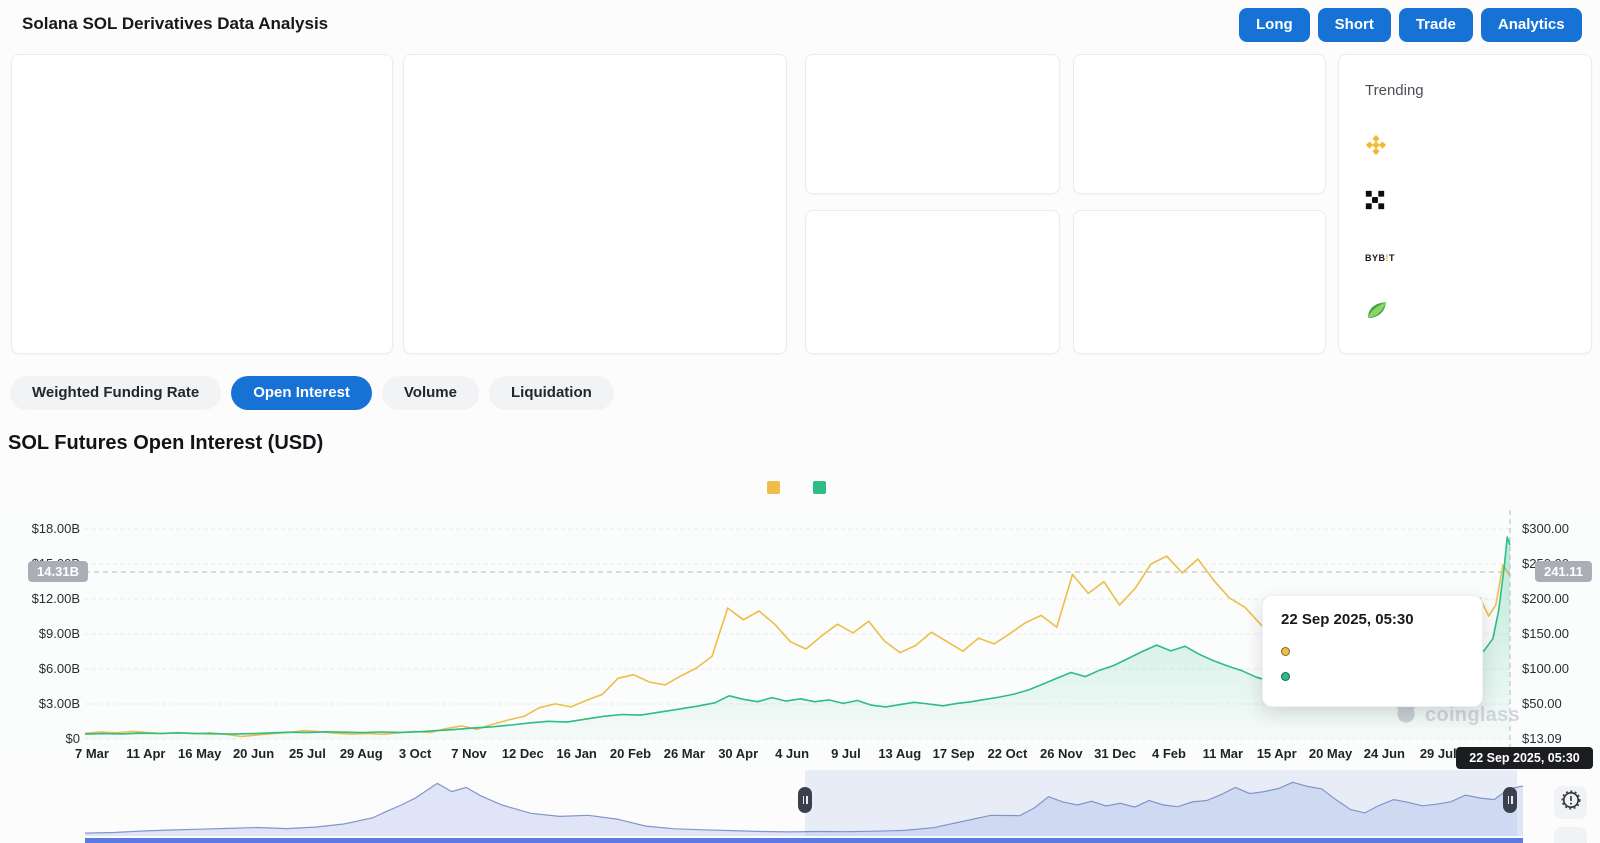 The width and height of the screenshot is (1600, 843). I want to click on header-actions: Long Short Trade Analytics, so click(1410, 25).